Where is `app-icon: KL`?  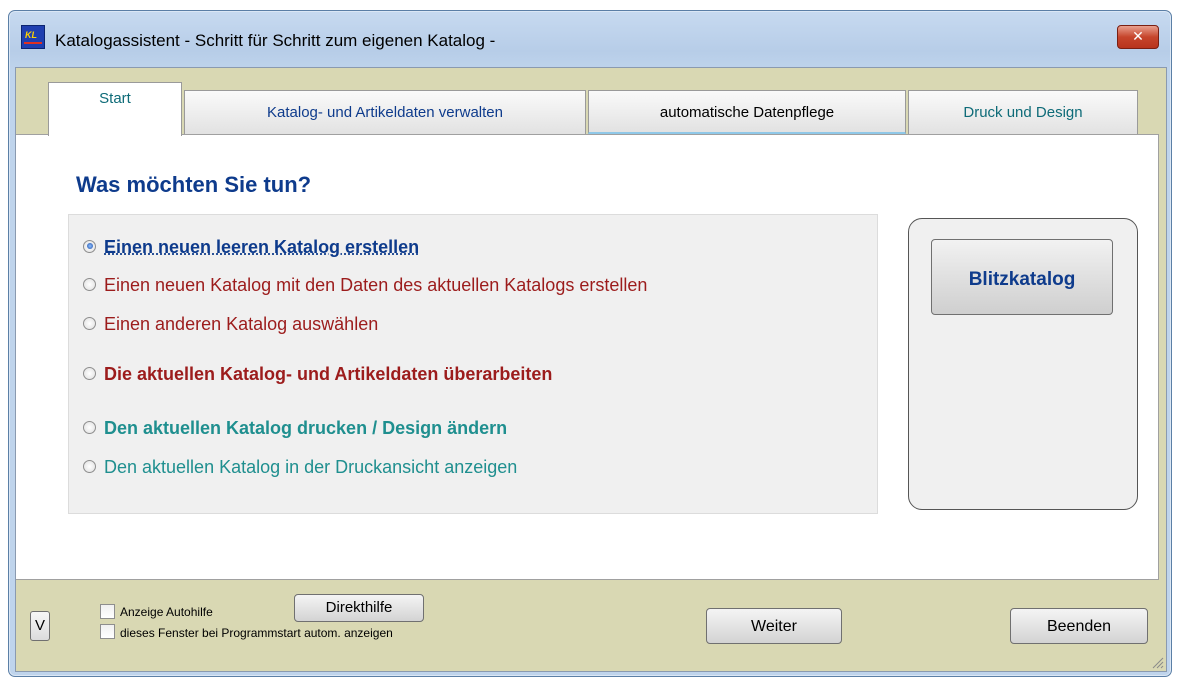
app-icon: KL is located at coordinates (33, 37).